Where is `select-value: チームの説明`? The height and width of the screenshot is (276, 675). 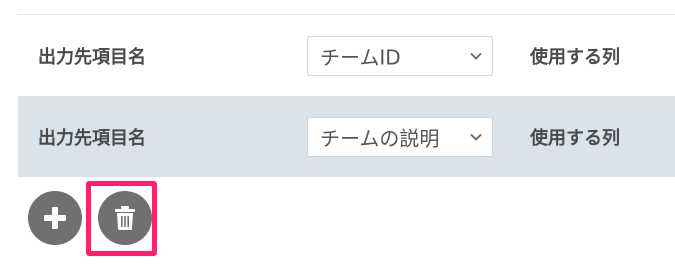 select-value: チームの説明 is located at coordinates (380, 138).